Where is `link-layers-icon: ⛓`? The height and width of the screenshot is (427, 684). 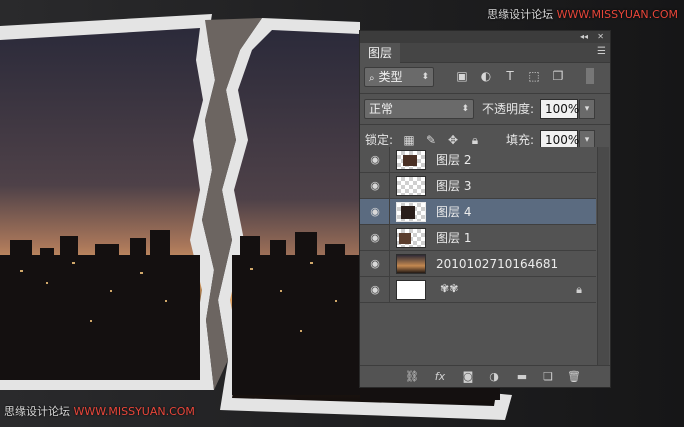 link-layers-icon: ⛓ is located at coordinates (412, 377).